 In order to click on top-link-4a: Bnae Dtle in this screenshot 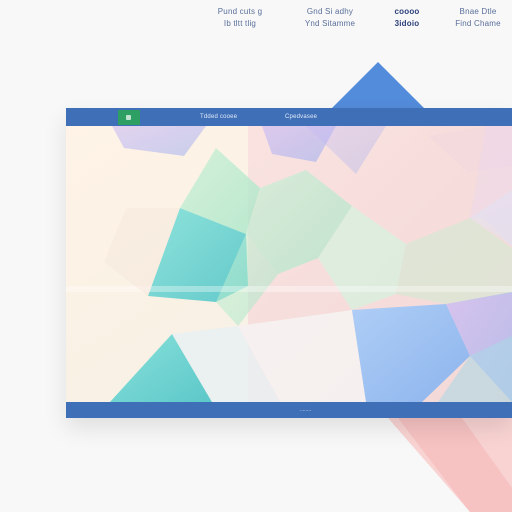, I will do `click(478, 12)`.